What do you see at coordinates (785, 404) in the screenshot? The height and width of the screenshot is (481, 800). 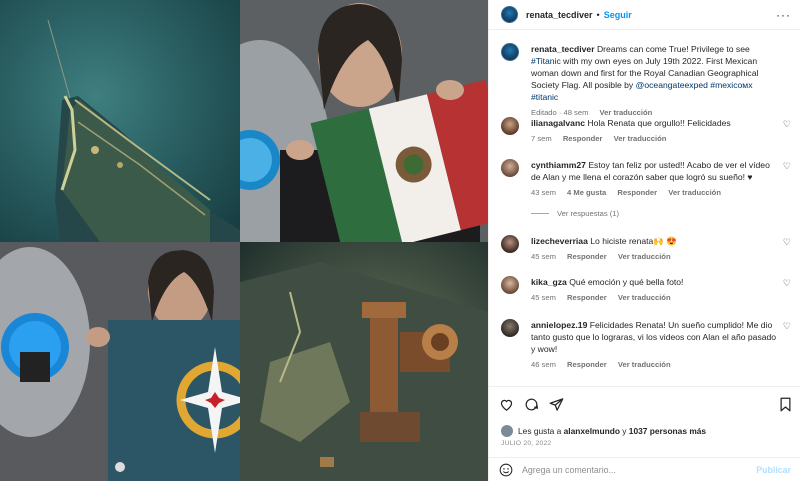 I see `bookmark-icon` at bounding box center [785, 404].